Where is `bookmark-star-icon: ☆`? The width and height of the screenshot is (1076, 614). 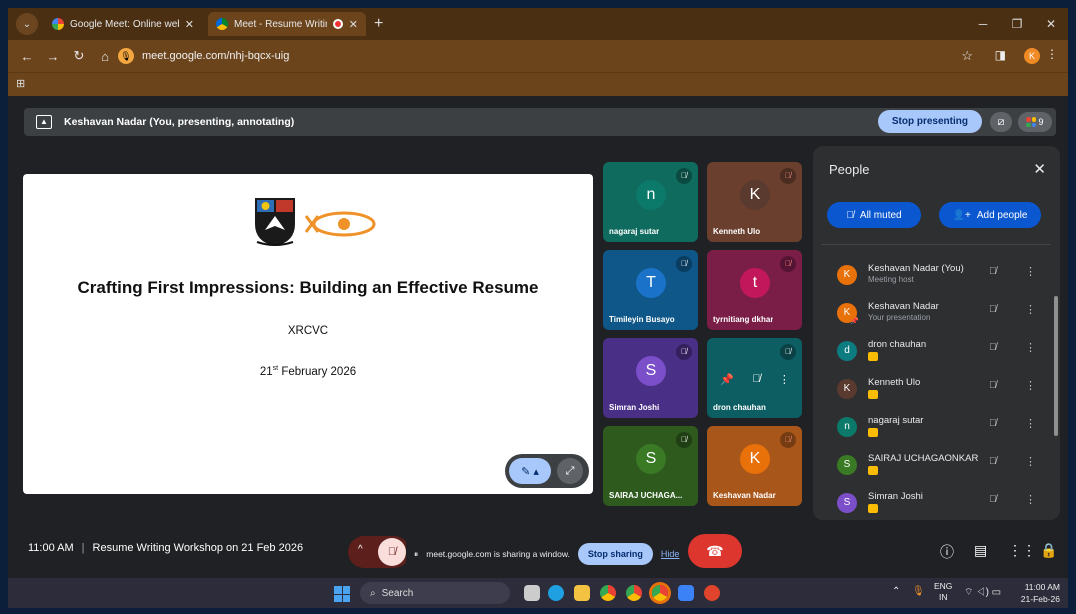
bookmark-star-icon: ☆ is located at coordinates (967, 56).